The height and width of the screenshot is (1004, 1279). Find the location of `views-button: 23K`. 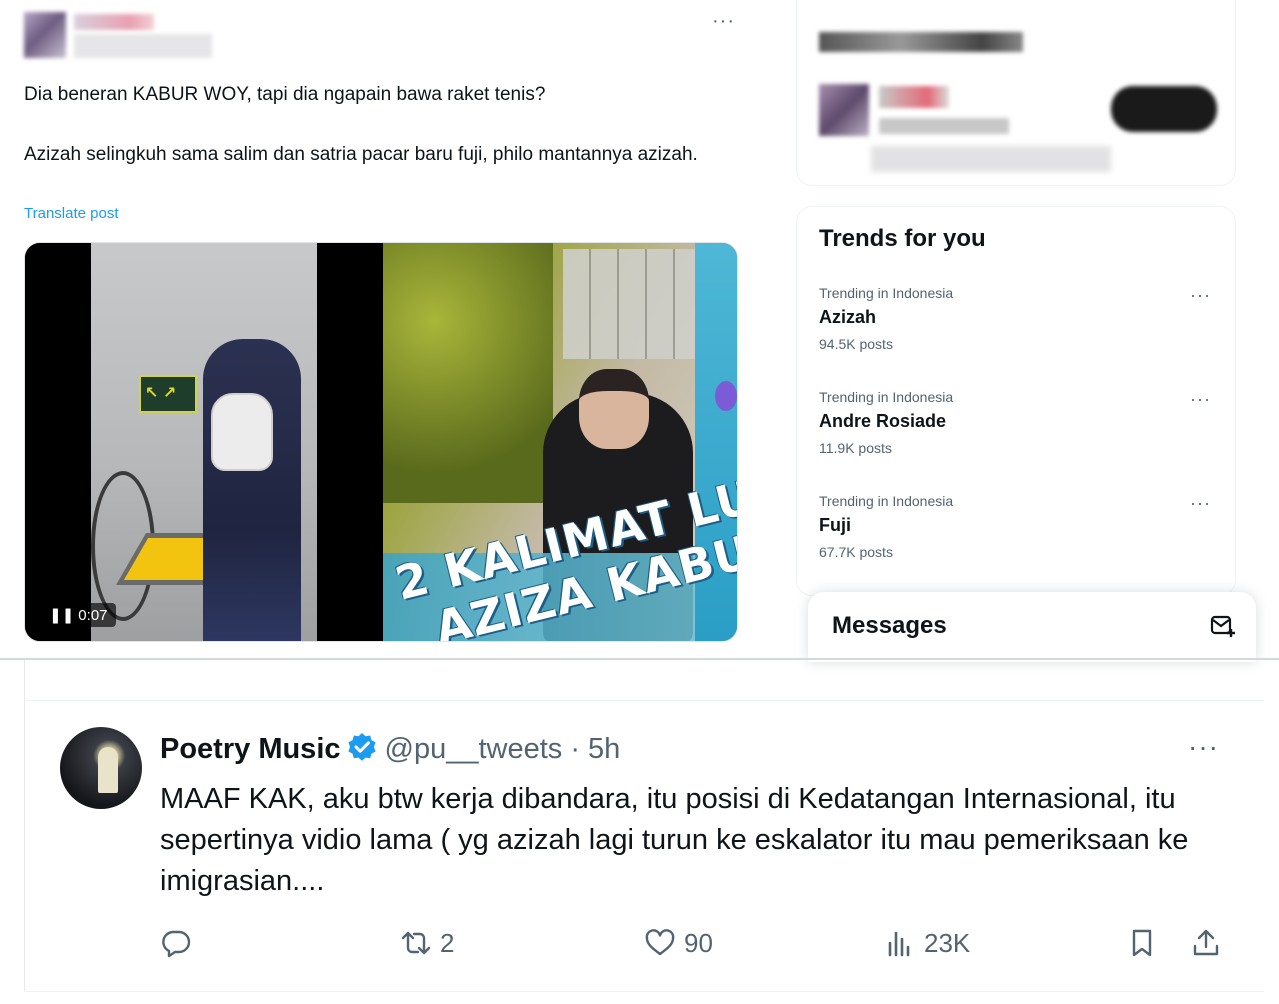

views-button: 23K is located at coordinates (927, 943).